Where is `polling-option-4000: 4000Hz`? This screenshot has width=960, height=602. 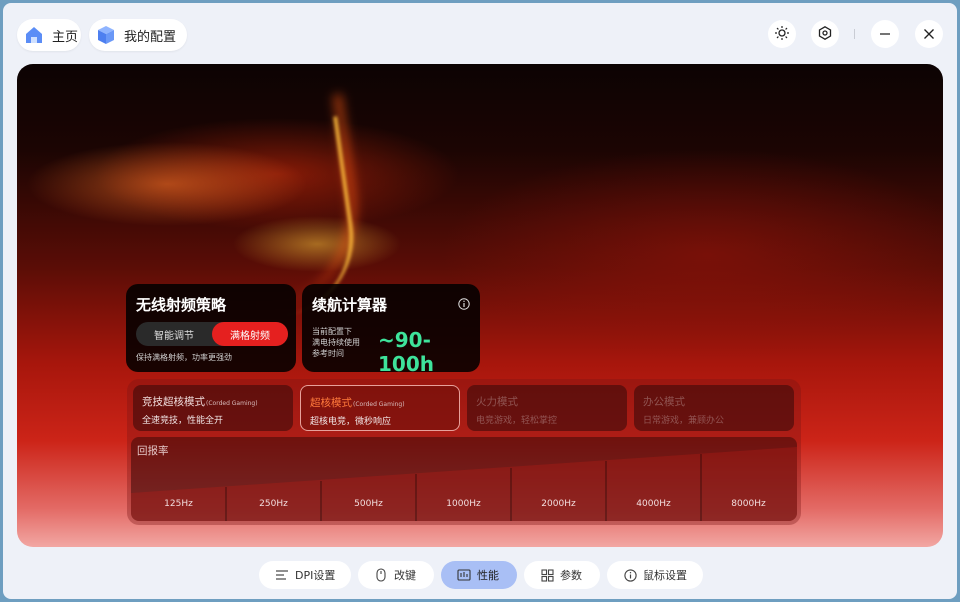
polling-option-4000: 4000Hz is located at coordinates (653, 504).